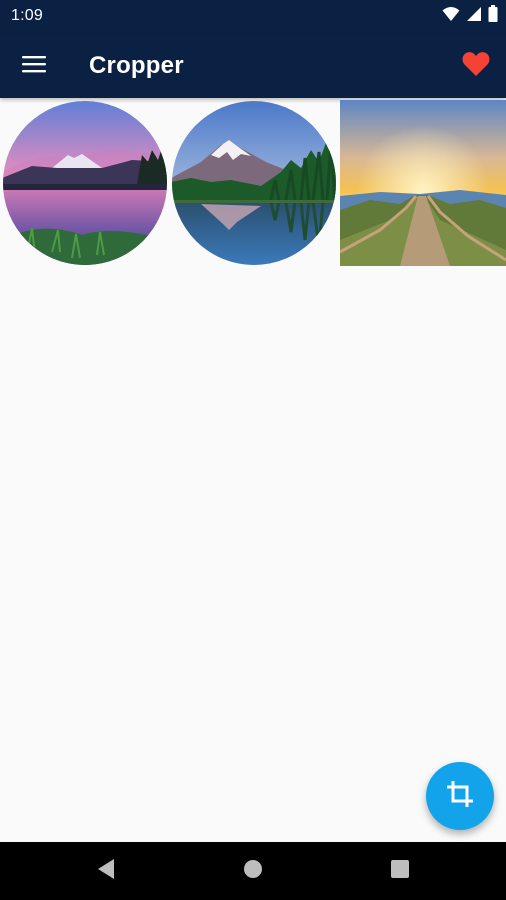 This screenshot has width=506, height=900. I want to click on system-nav-bar, so click(253, 871).